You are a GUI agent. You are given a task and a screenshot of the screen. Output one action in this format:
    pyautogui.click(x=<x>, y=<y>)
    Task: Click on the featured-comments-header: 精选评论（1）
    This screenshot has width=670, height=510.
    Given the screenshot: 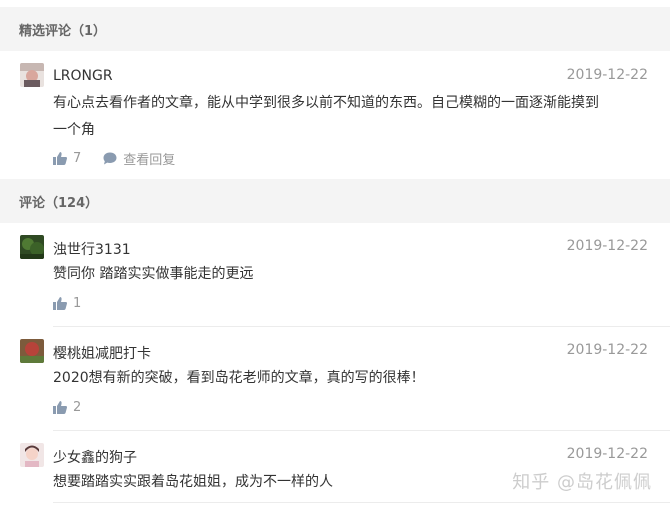 What is the action you would take?
    pyautogui.click(x=335, y=29)
    